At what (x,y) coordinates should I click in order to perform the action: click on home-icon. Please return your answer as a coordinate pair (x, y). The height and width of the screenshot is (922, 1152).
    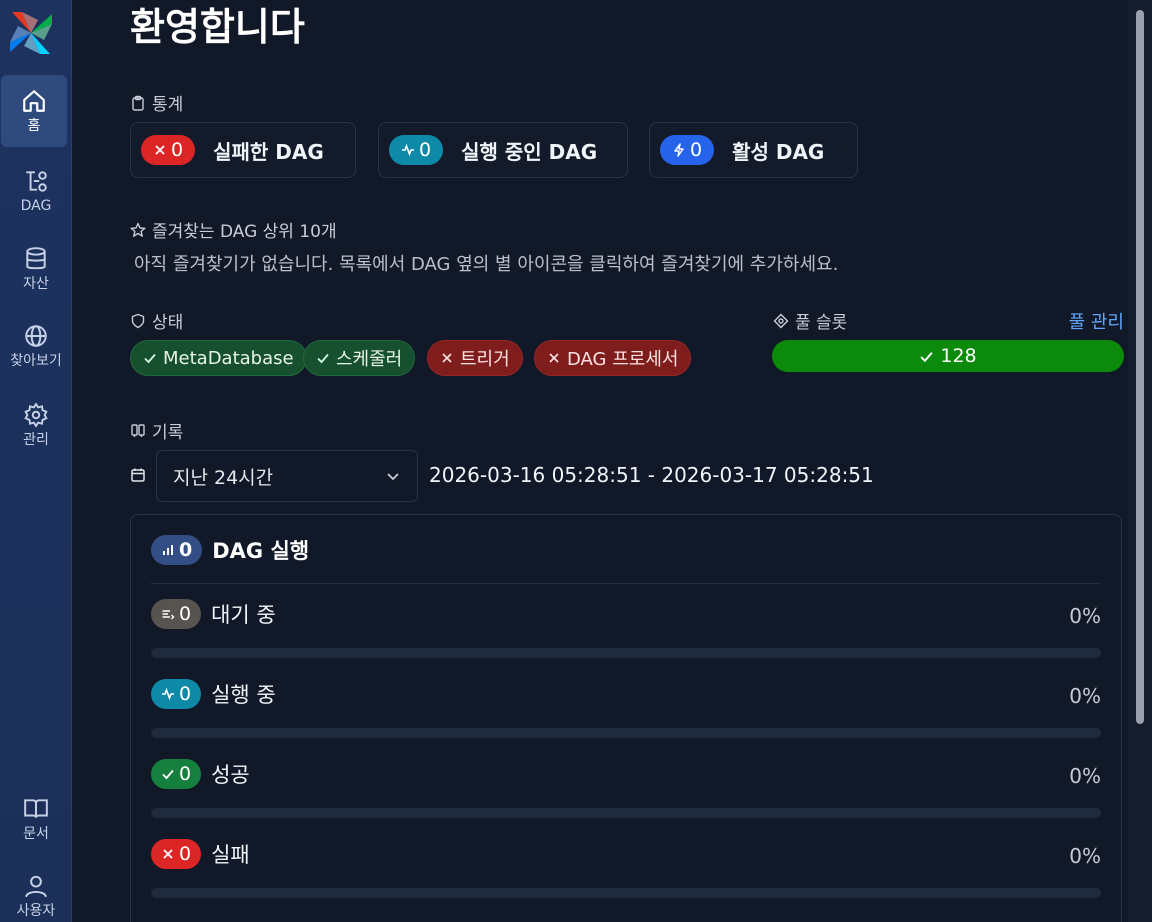
    Looking at the image, I should click on (34, 101).